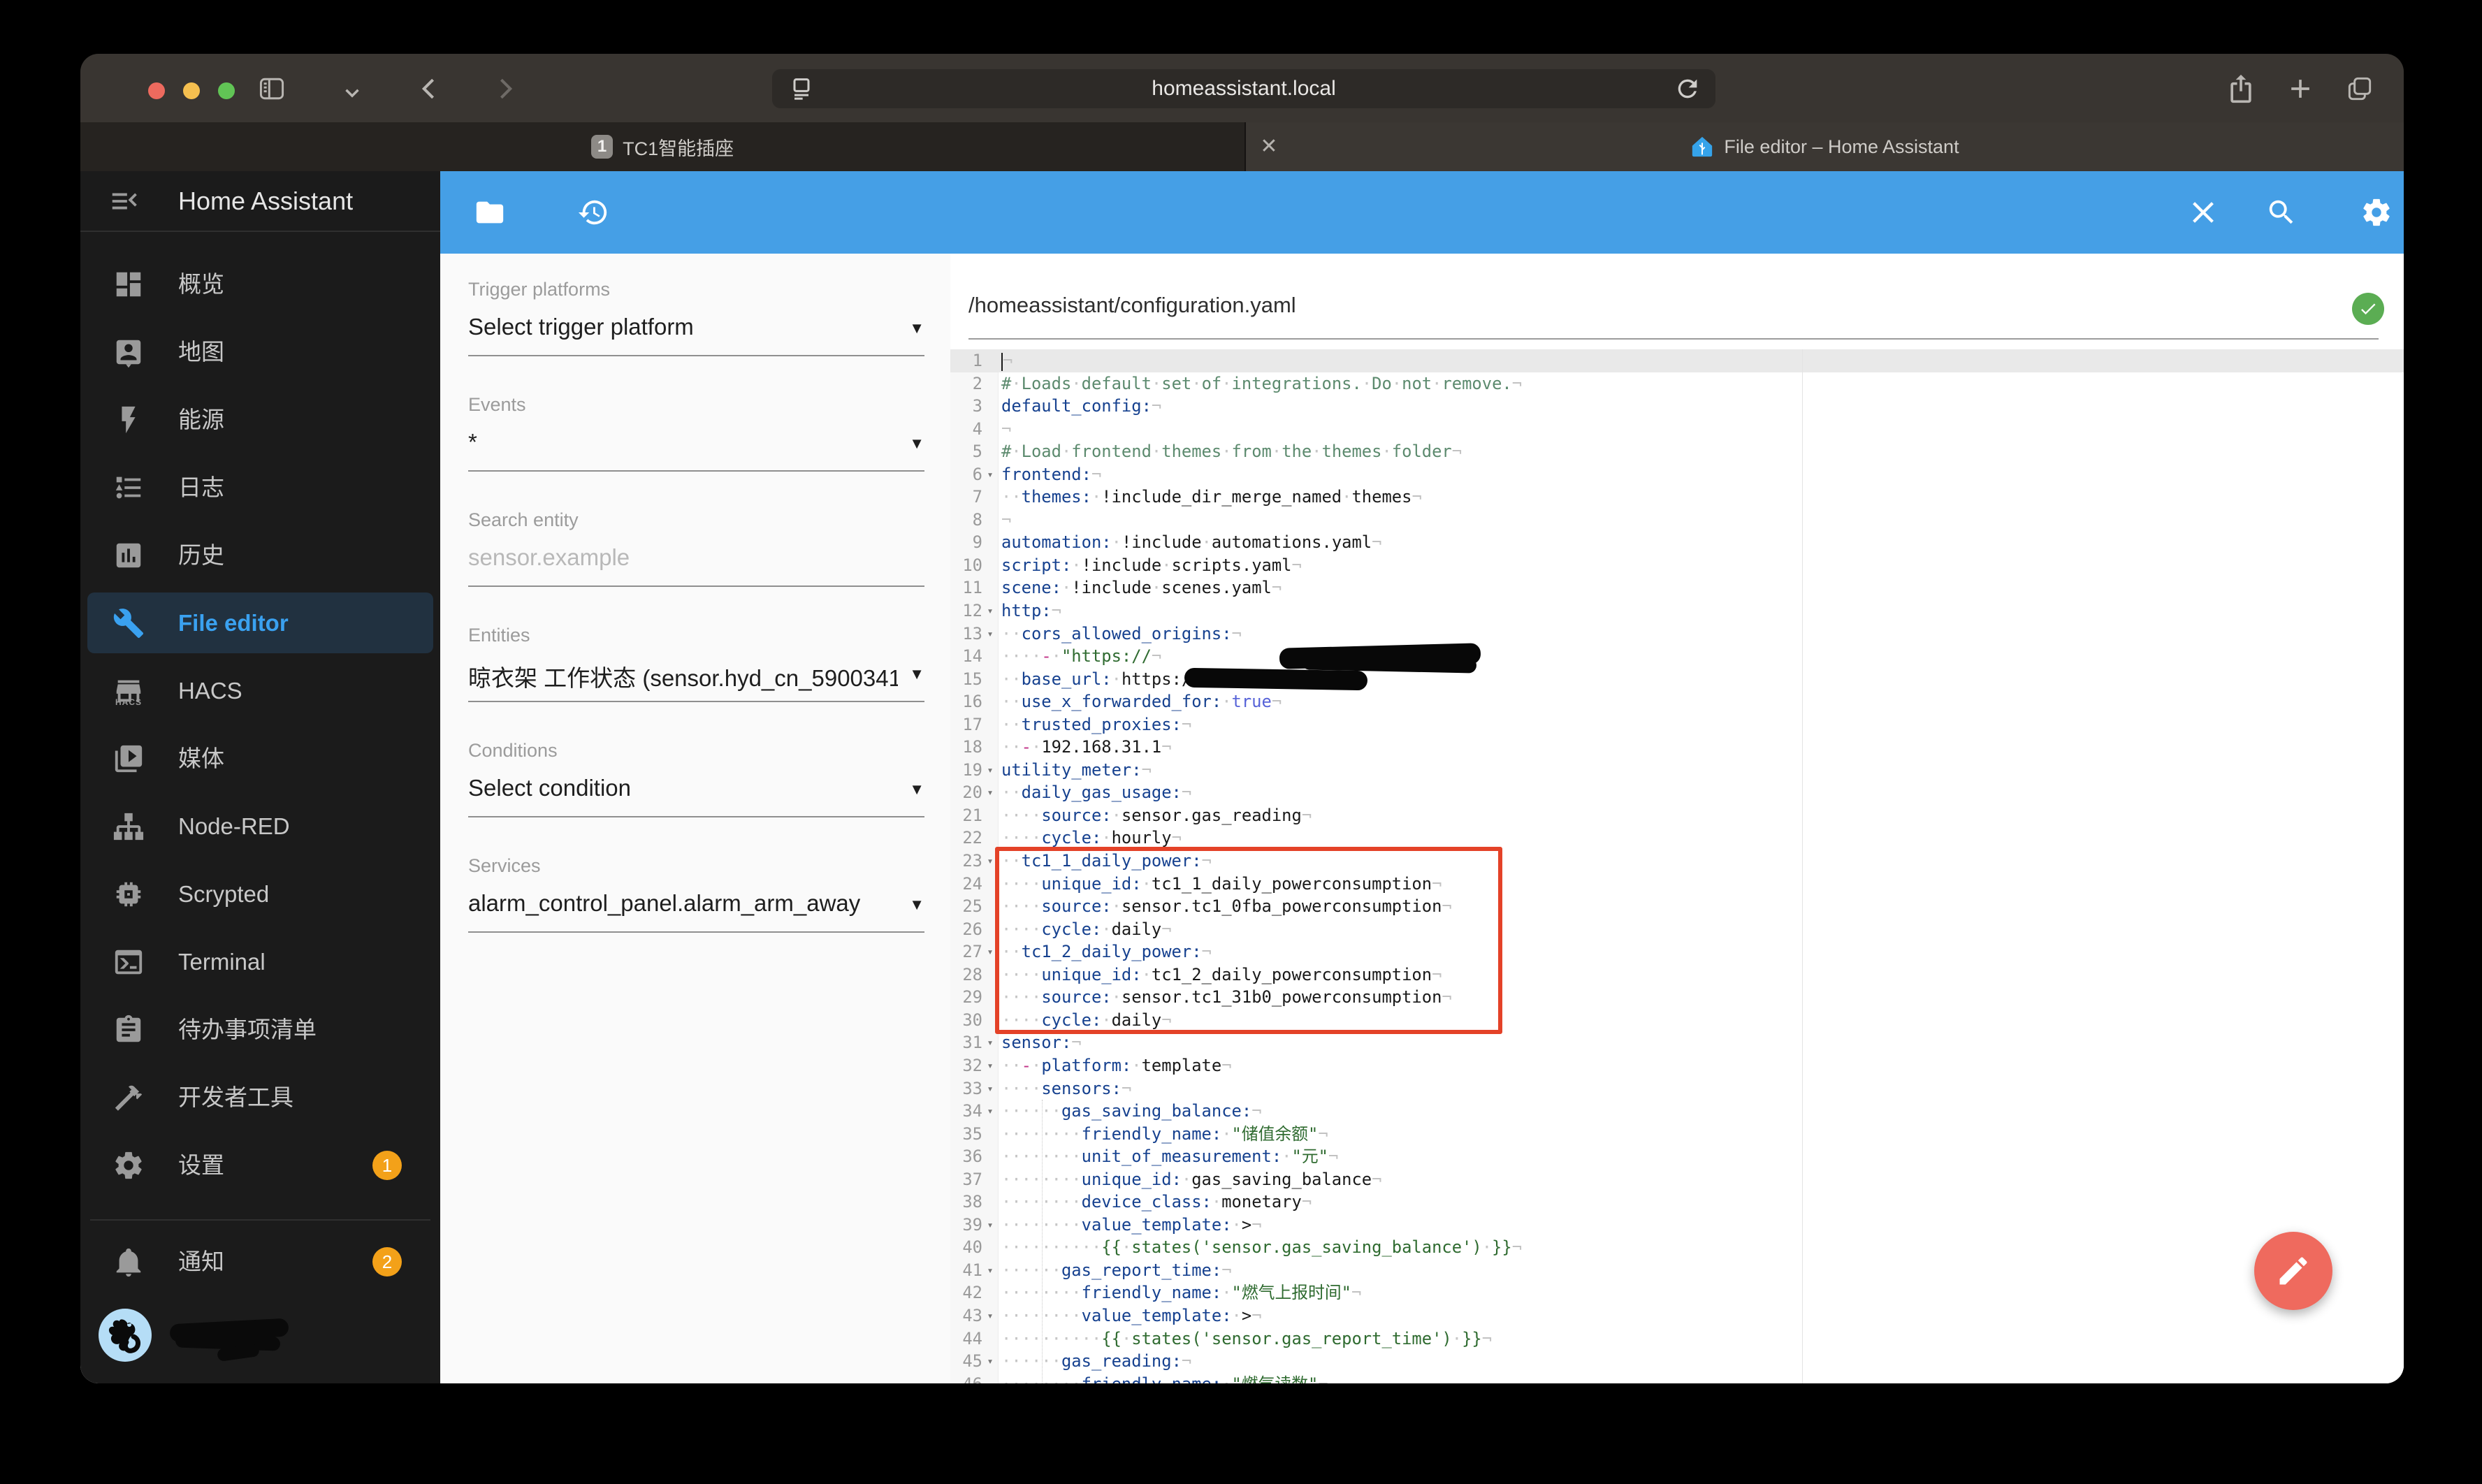 This screenshot has height=1484, width=2482. What do you see at coordinates (260, 758) in the screenshot?
I see `sidebar-item-媒体: 媒体` at bounding box center [260, 758].